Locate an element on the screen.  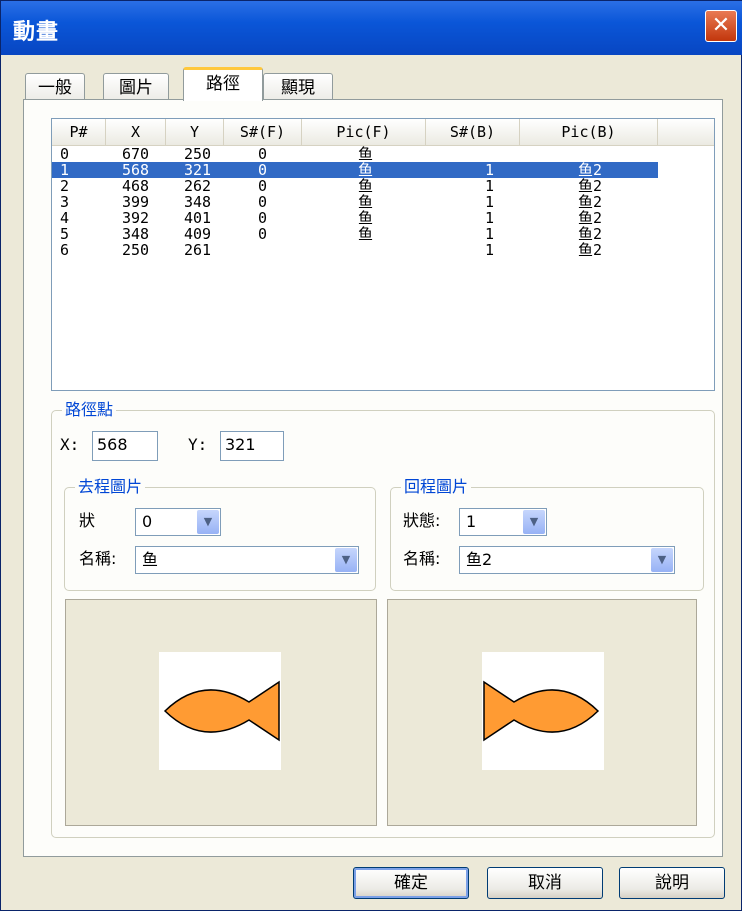
table-cell: 399 is located at coordinates (136, 202).